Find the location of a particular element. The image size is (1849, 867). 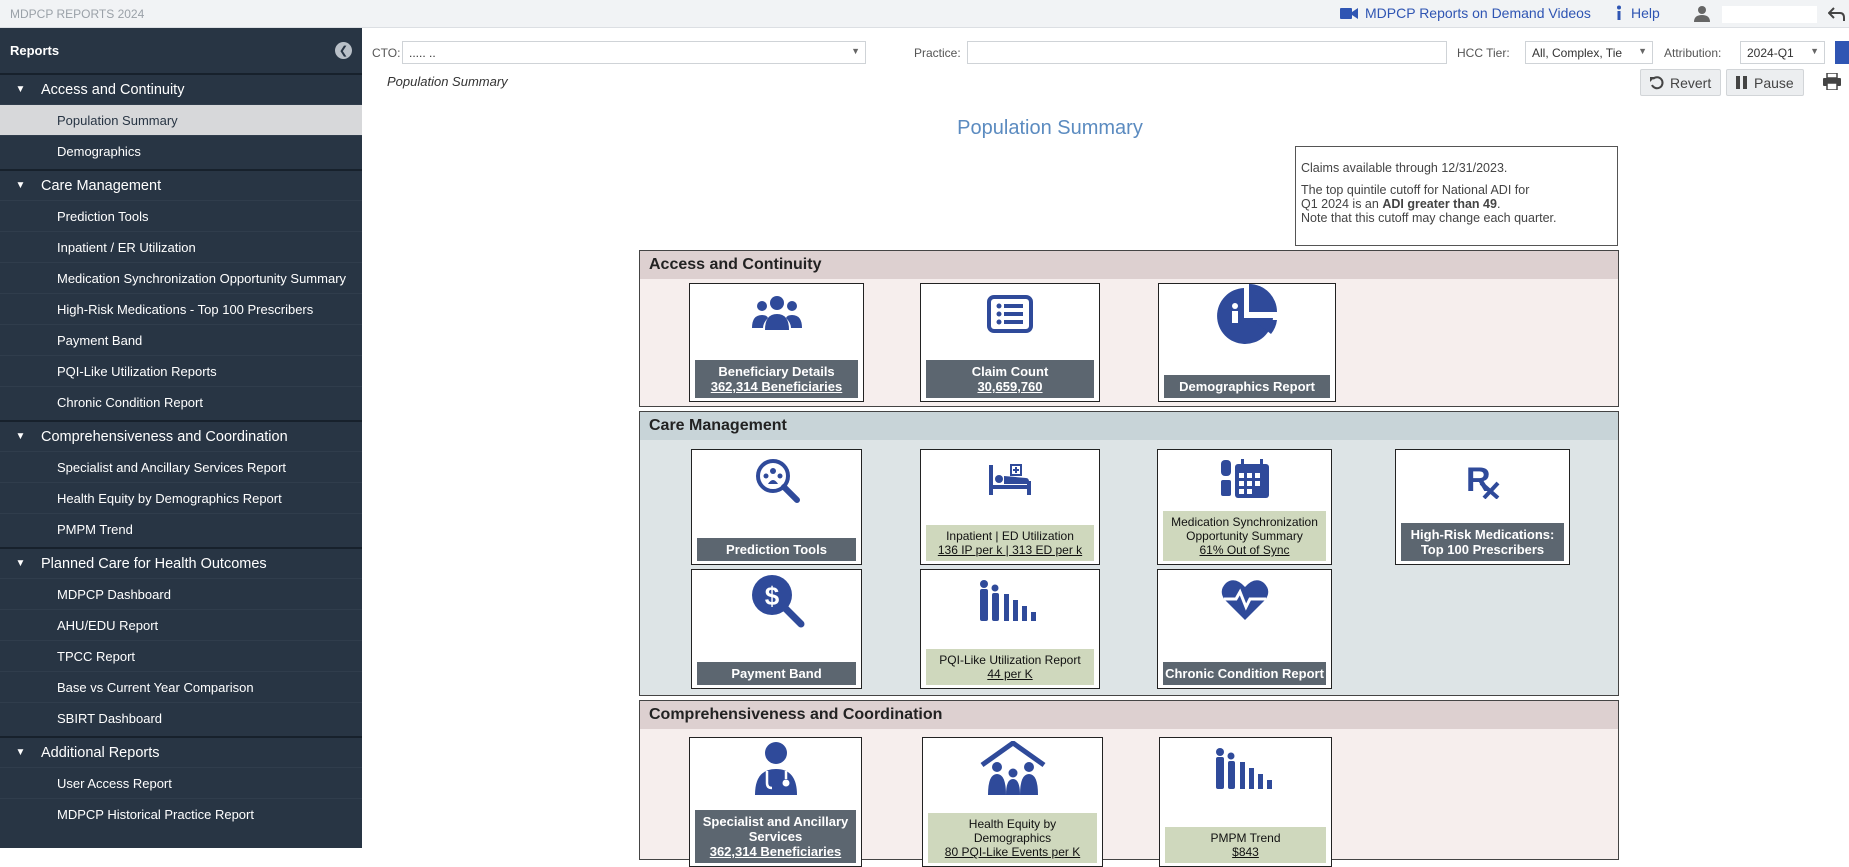

help-link: Help is located at coordinates (1637, 13).